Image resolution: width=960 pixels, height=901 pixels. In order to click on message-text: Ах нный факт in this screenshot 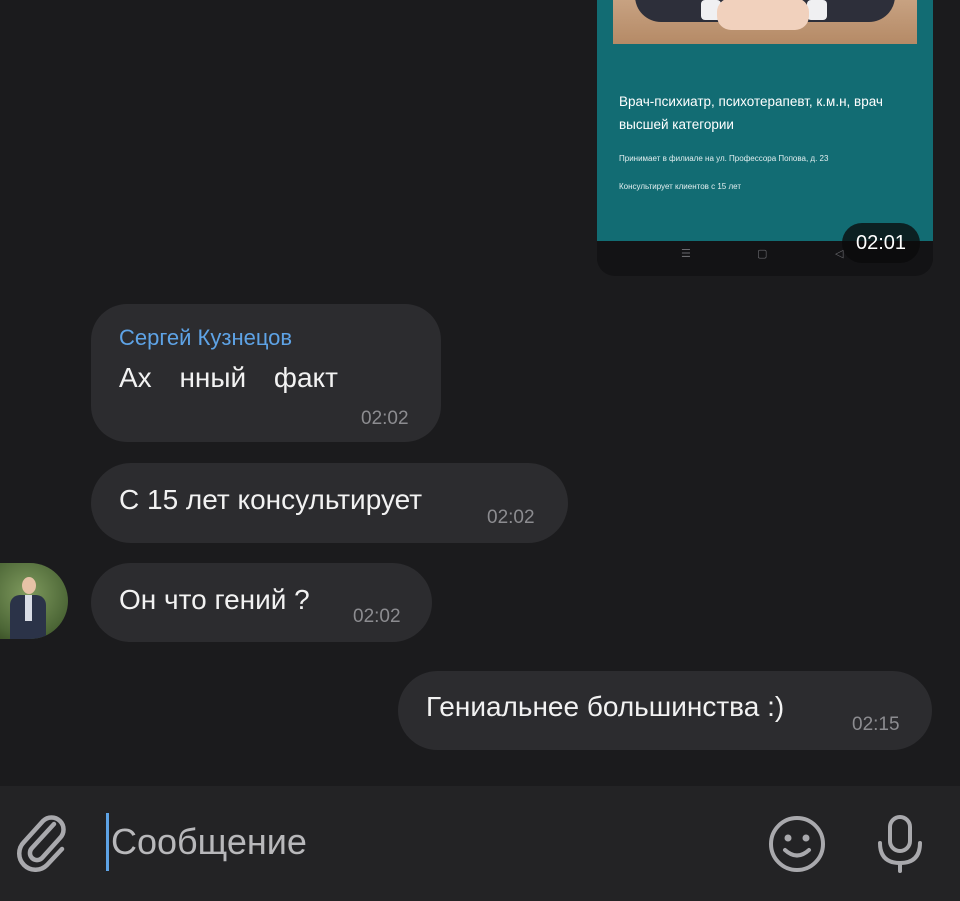, I will do `click(228, 377)`.